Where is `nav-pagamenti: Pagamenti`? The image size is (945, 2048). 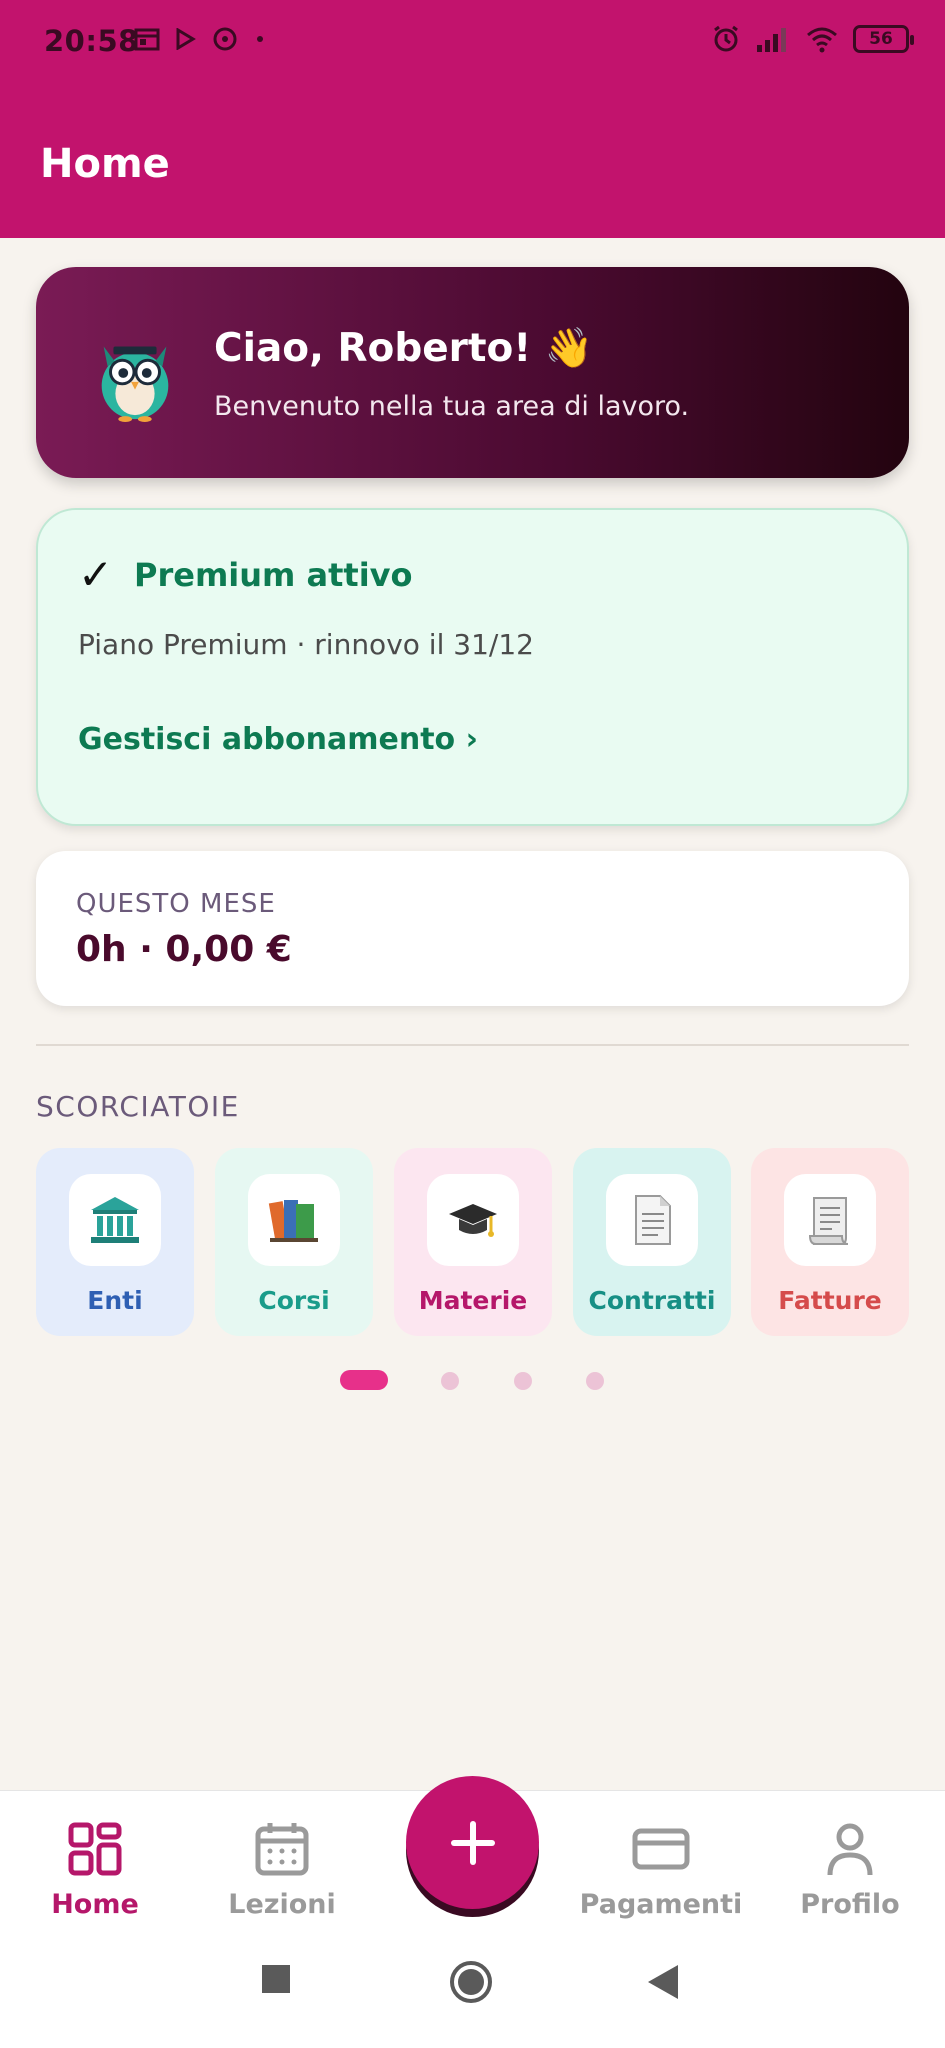 nav-pagamenti: Pagamenti is located at coordinates (661, 1863).